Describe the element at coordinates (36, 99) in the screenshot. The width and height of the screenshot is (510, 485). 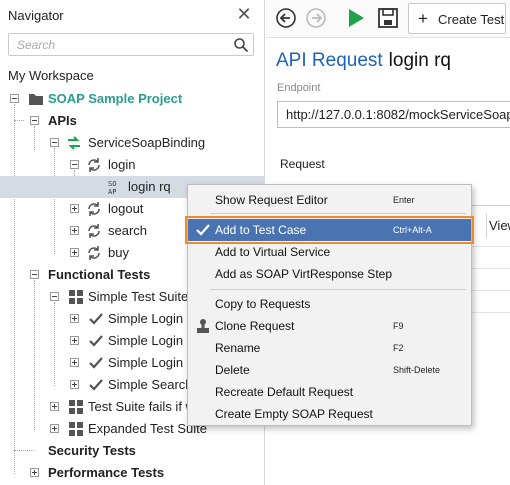
I see `folder-icon` at that location.